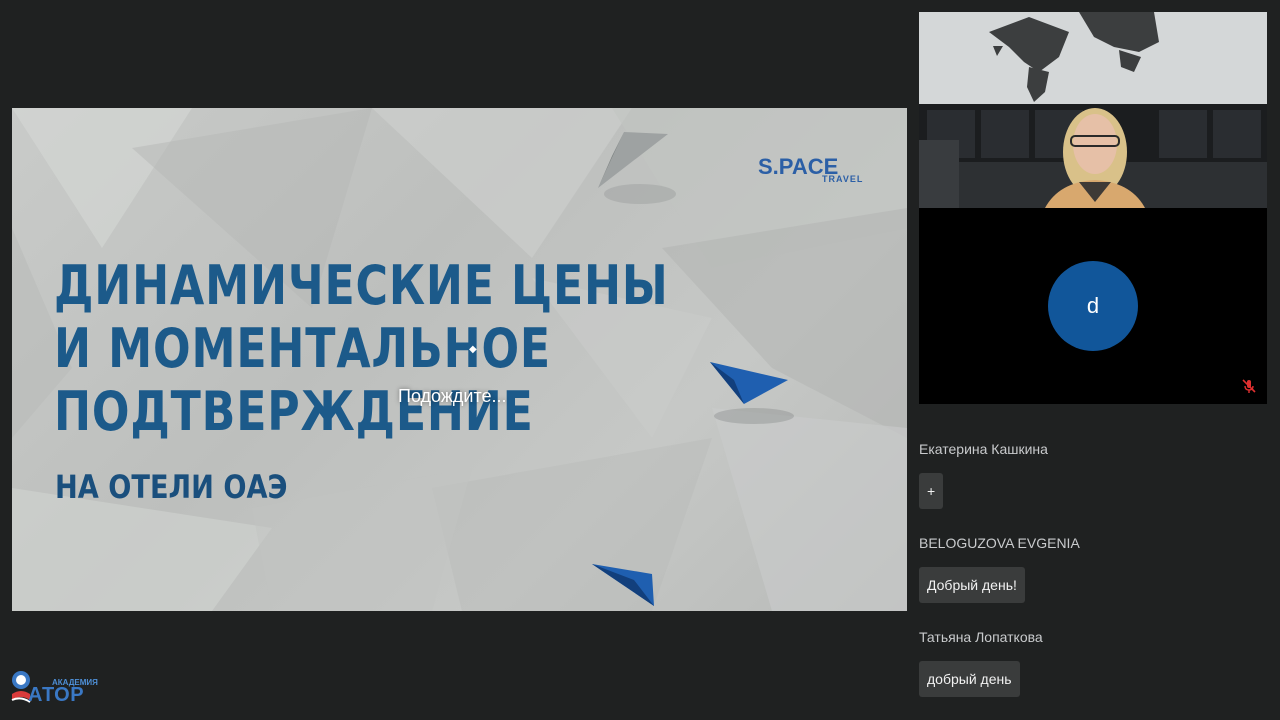 The width and height of the screenshot is (1280, 720). What do you see at coordinates (969, 679) in the screenshot?
I see `message-text: добрый день` at bounding box center [969, 679].